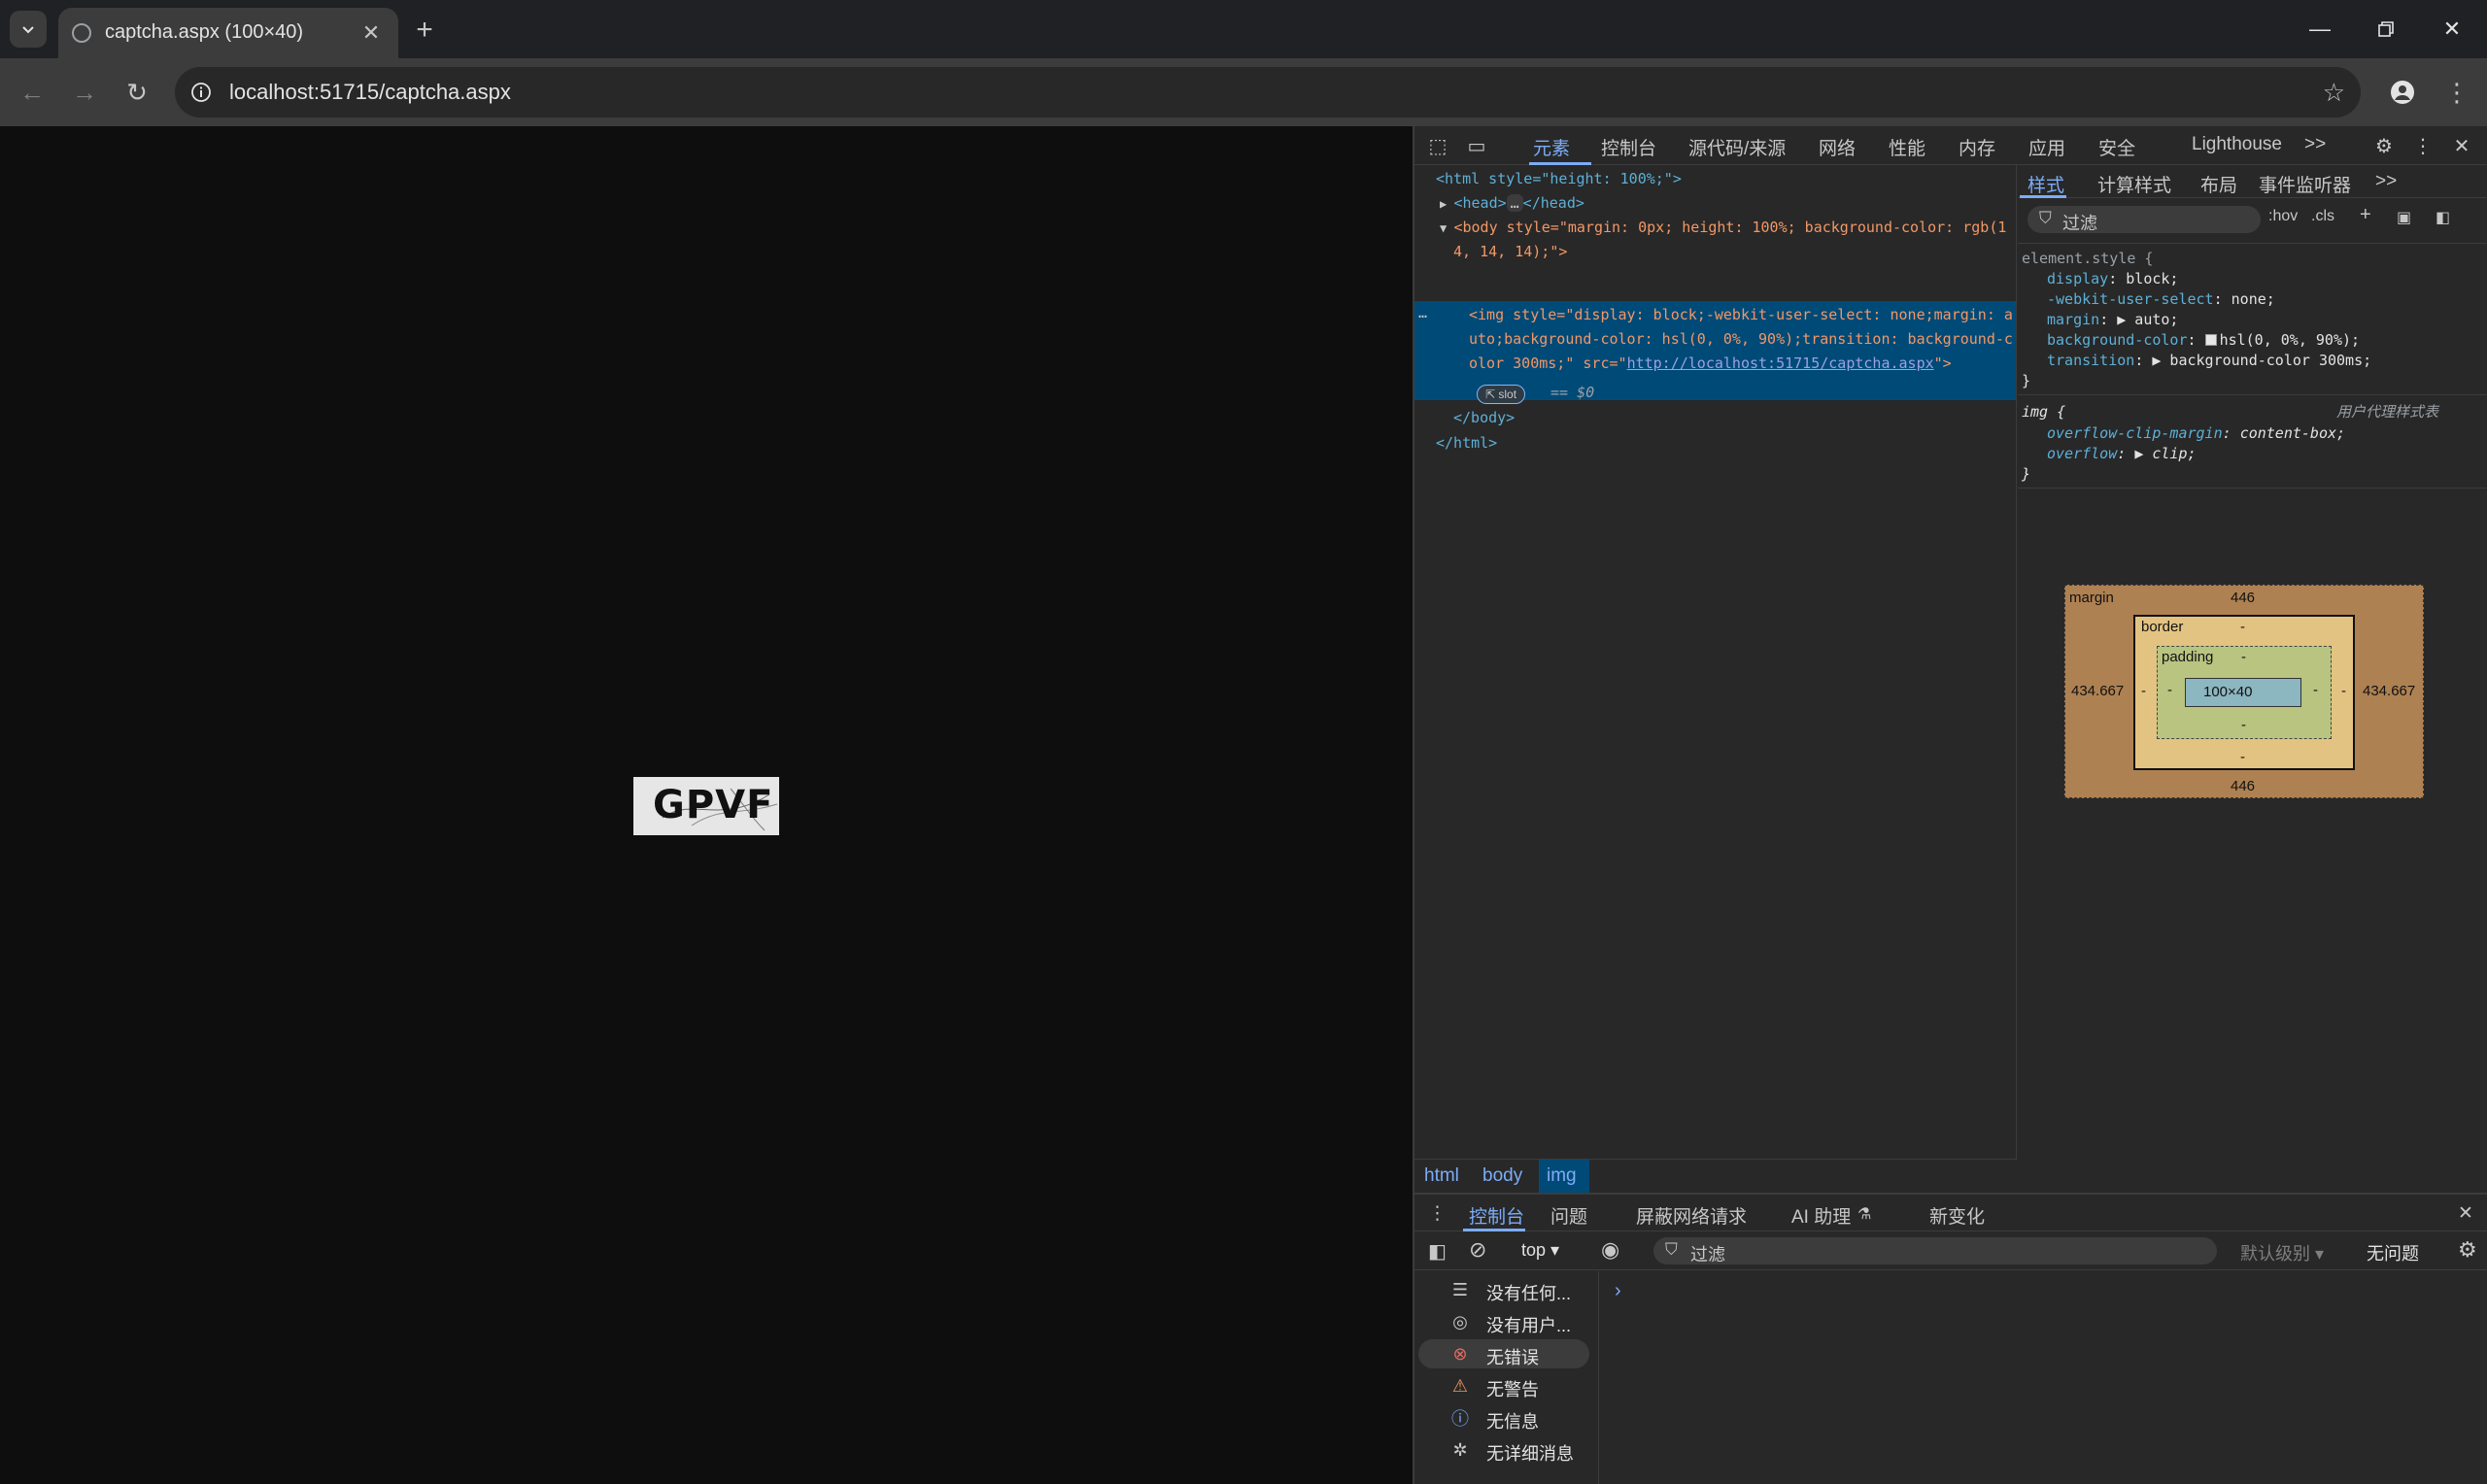 The height and width of the screenshot is (1484, 2487). What do you see at coordinates (2043, 412) in the screenshot?
I see `ua-selector: img {` at bounding box center [2043, 412].